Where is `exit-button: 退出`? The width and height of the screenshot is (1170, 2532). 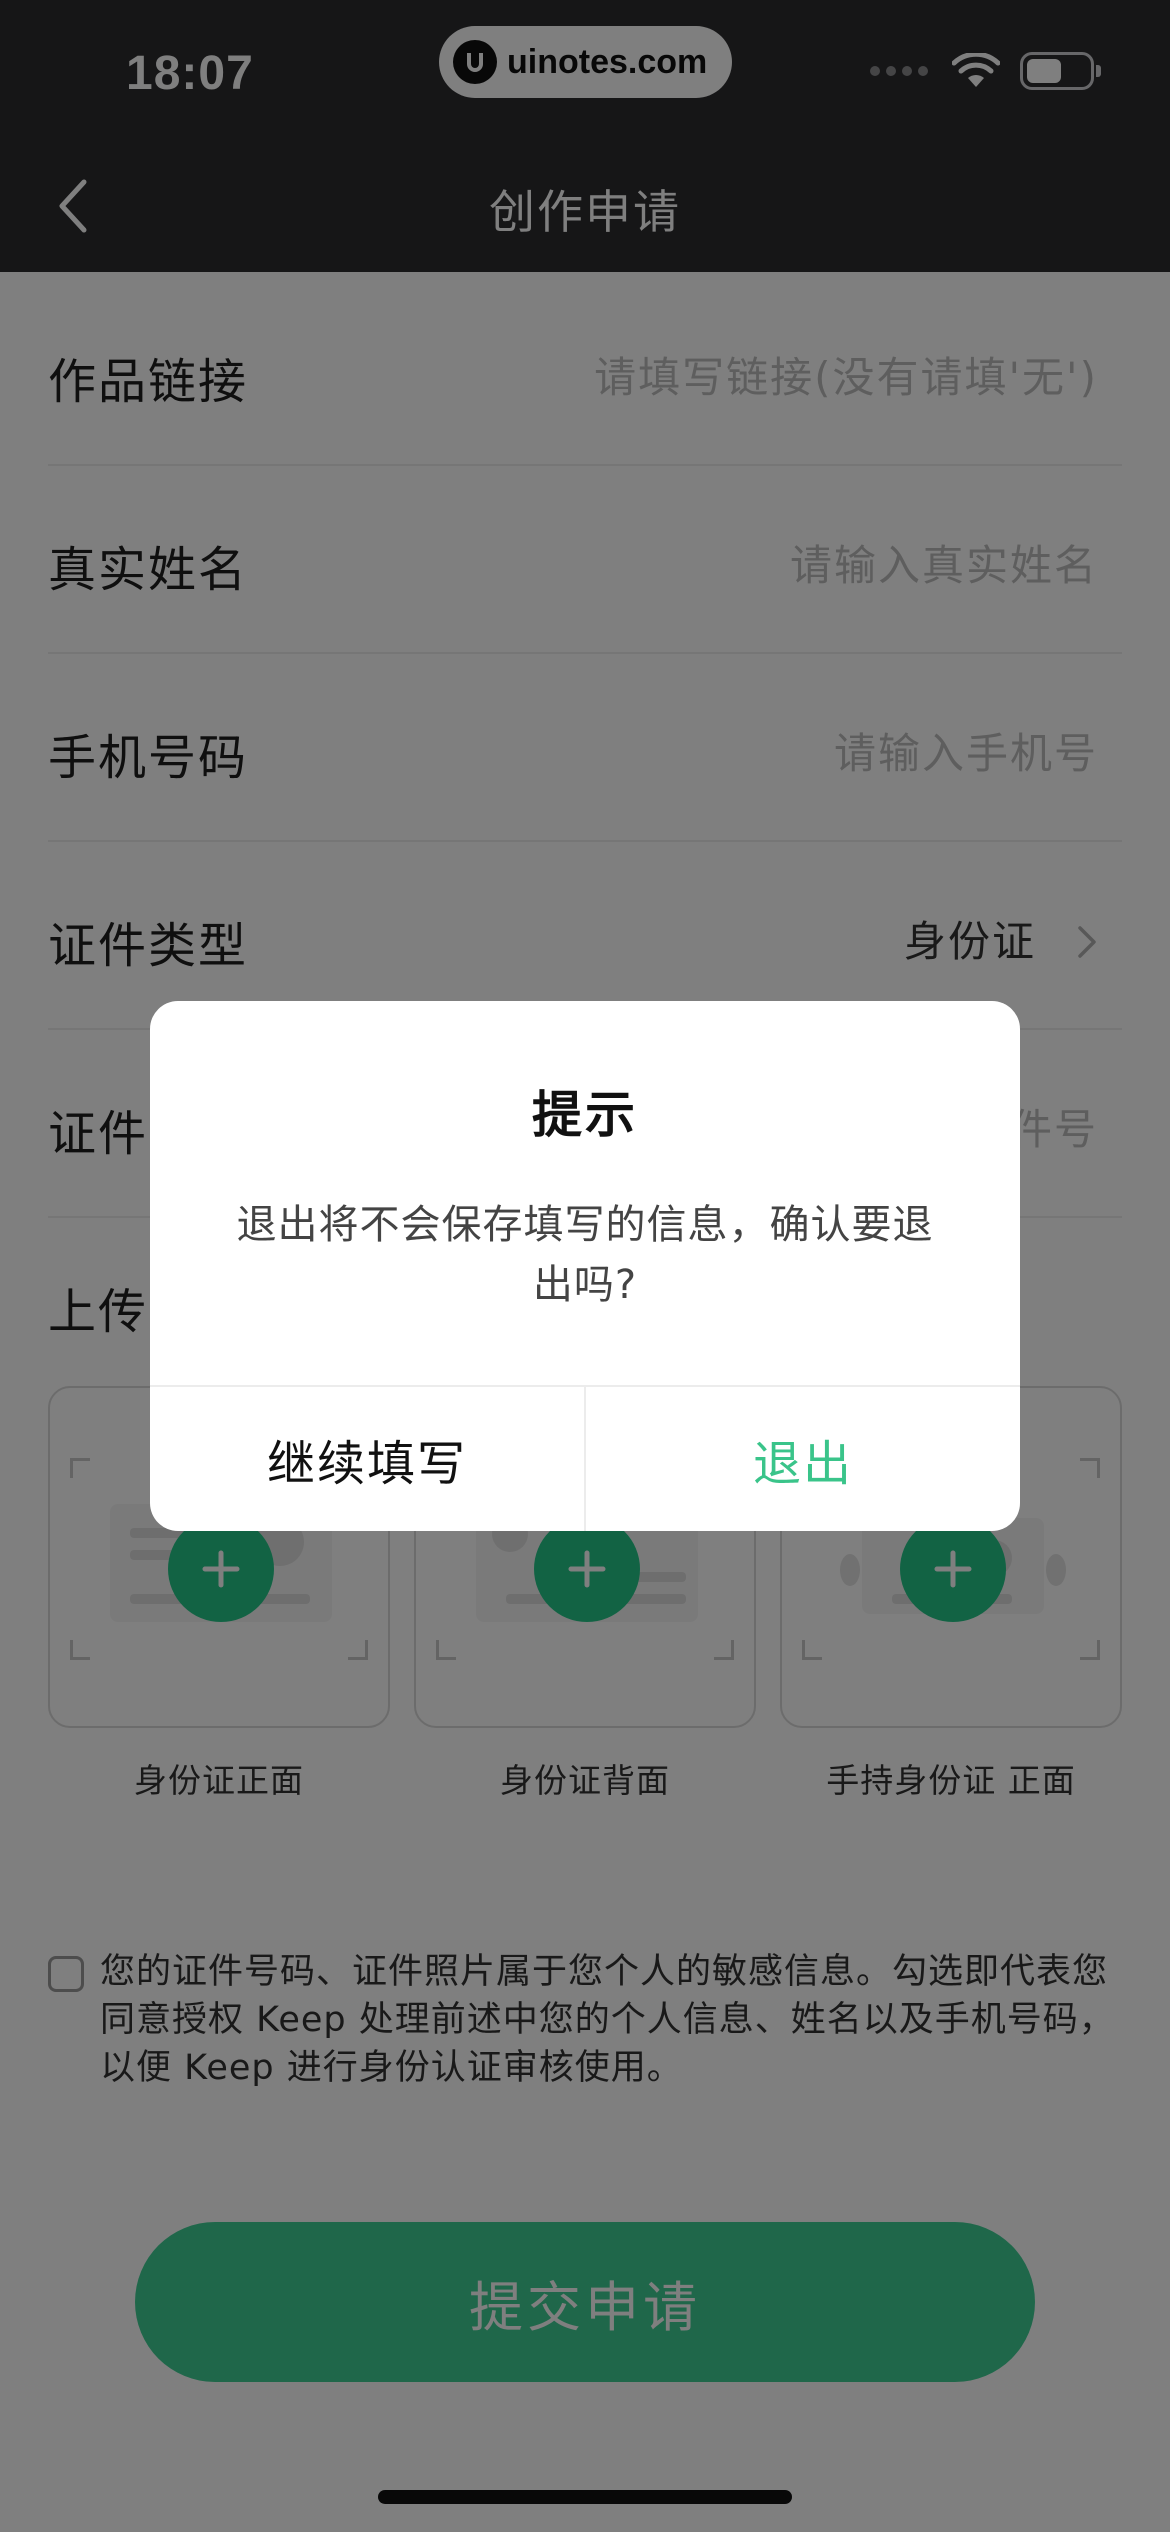 exit-button: 退出 is located at coordinates (803, 1459).